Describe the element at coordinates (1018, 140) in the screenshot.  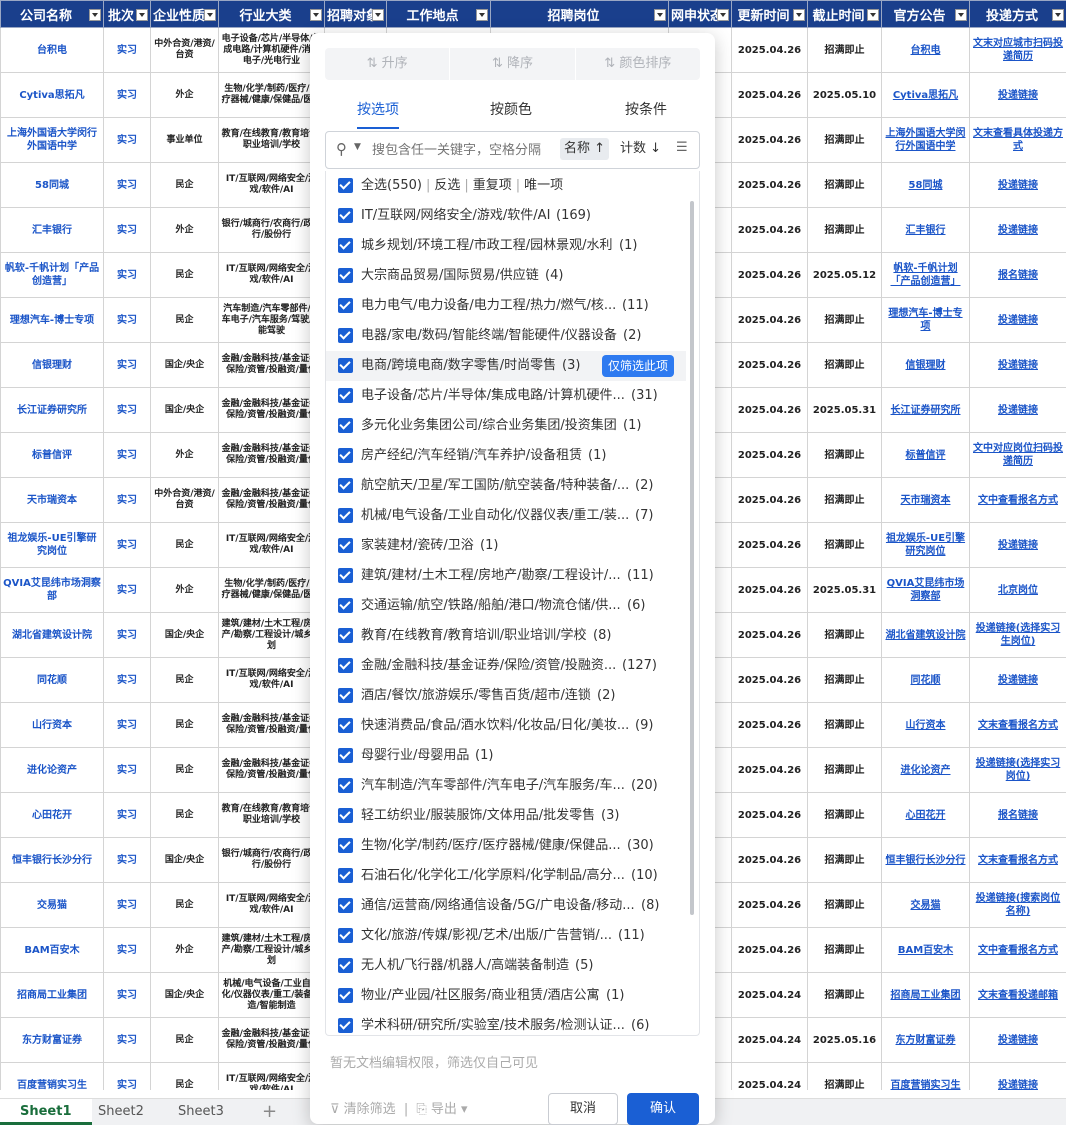
I see `table-cell: 文末查看具体投递方式` at that location.